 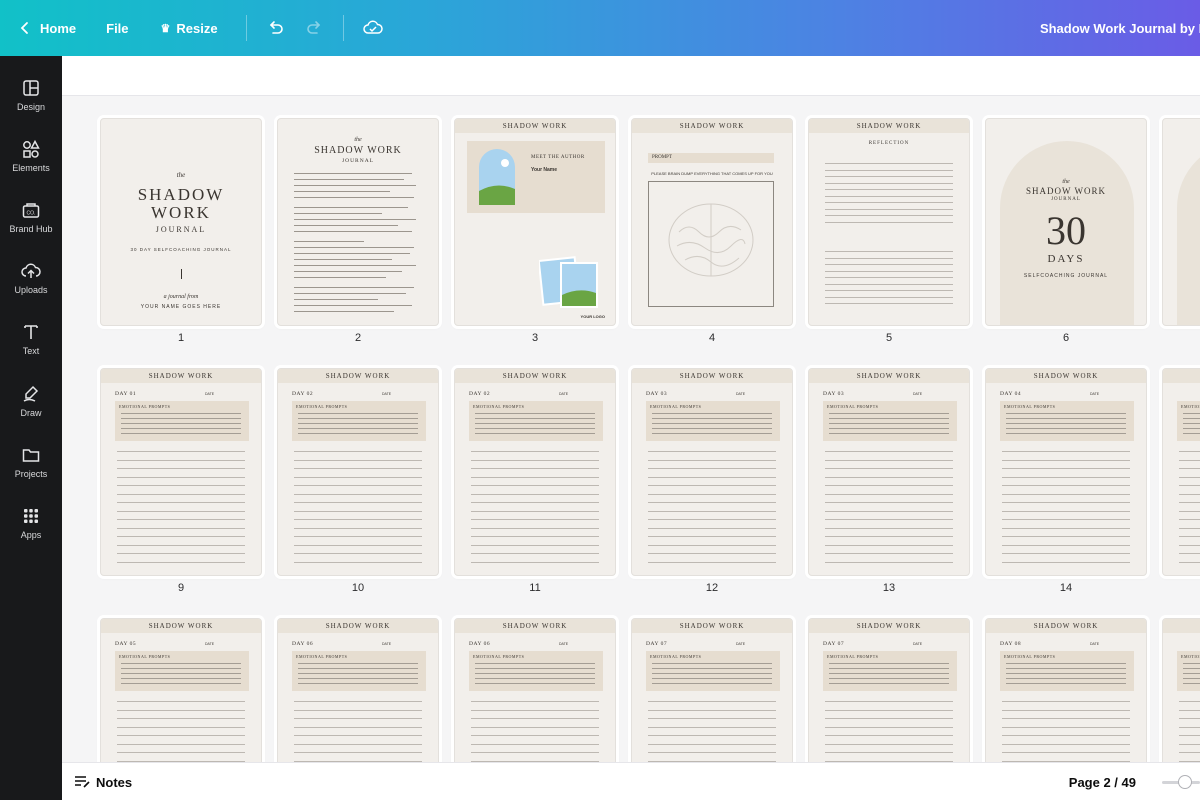 What do you see at coordinates (31, 278) in the screenshot?
I see `sidebar-item-uploads: Uploads` at bounding box center [31, 278].